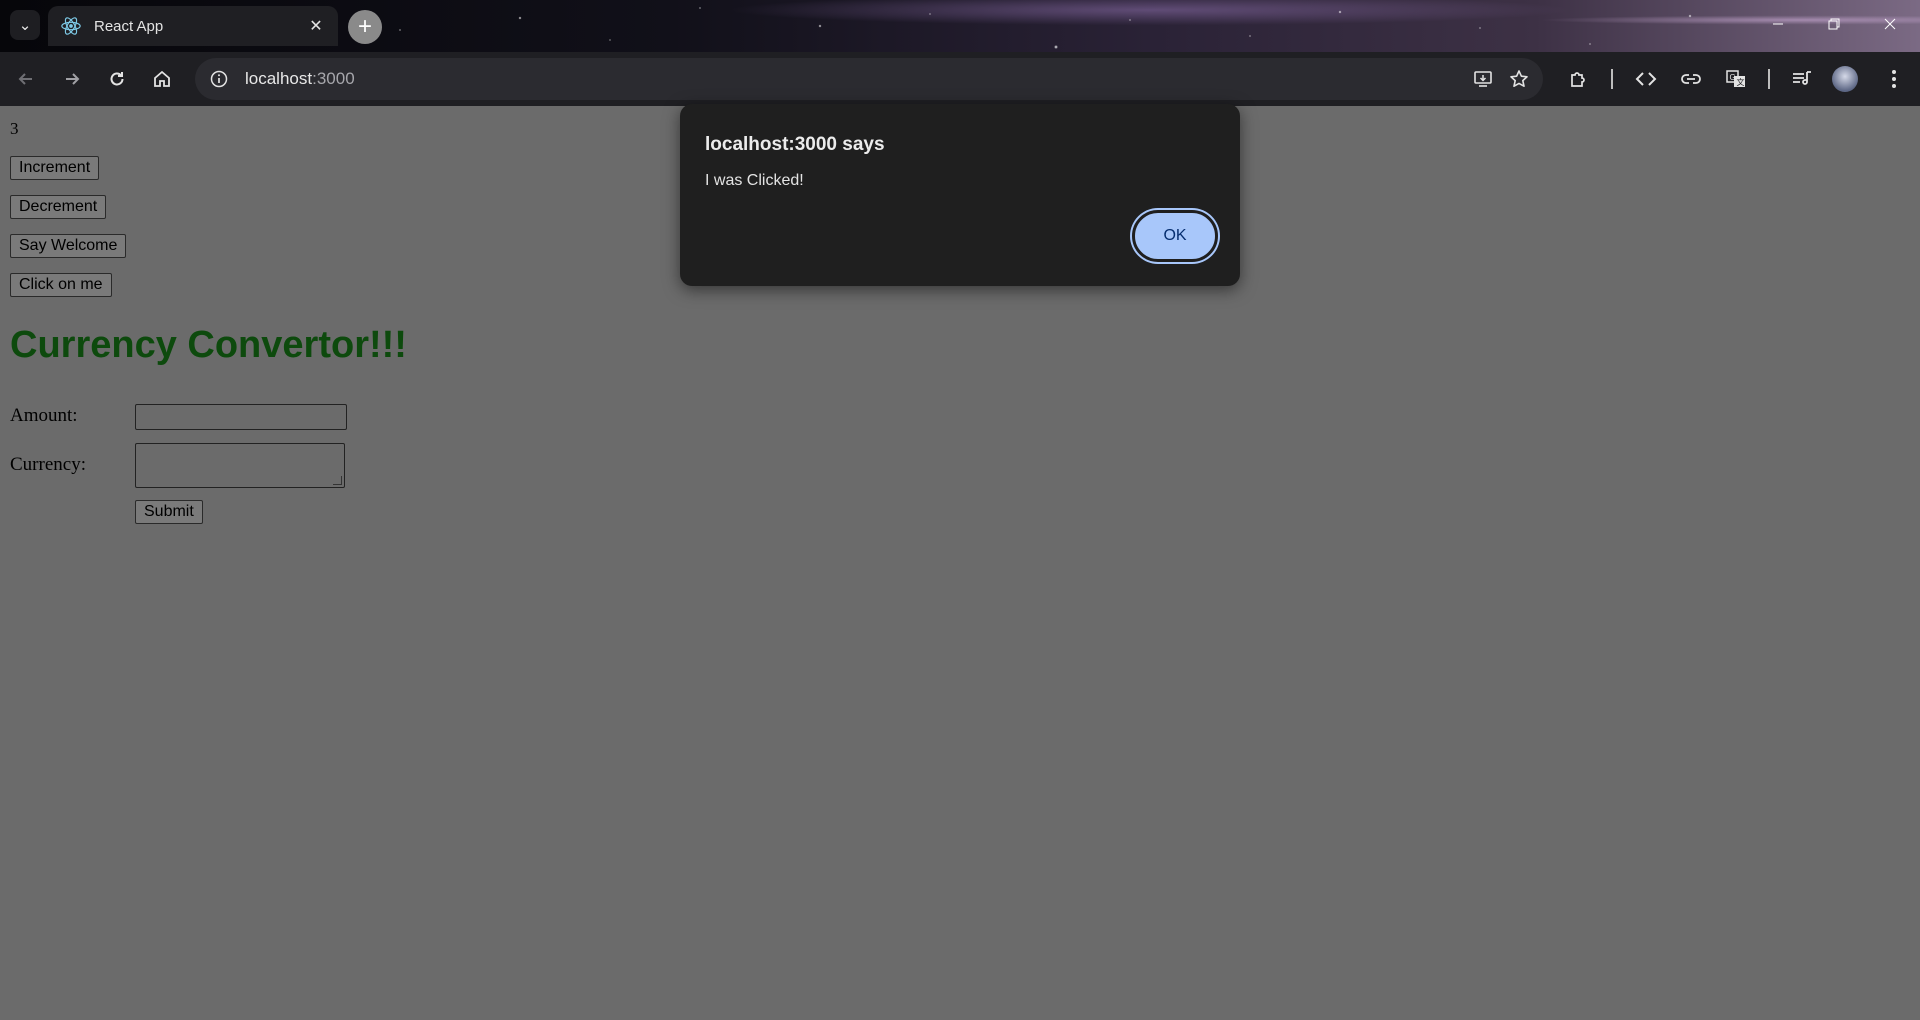  I want to click on tab-title: React App, so click(129, 26).